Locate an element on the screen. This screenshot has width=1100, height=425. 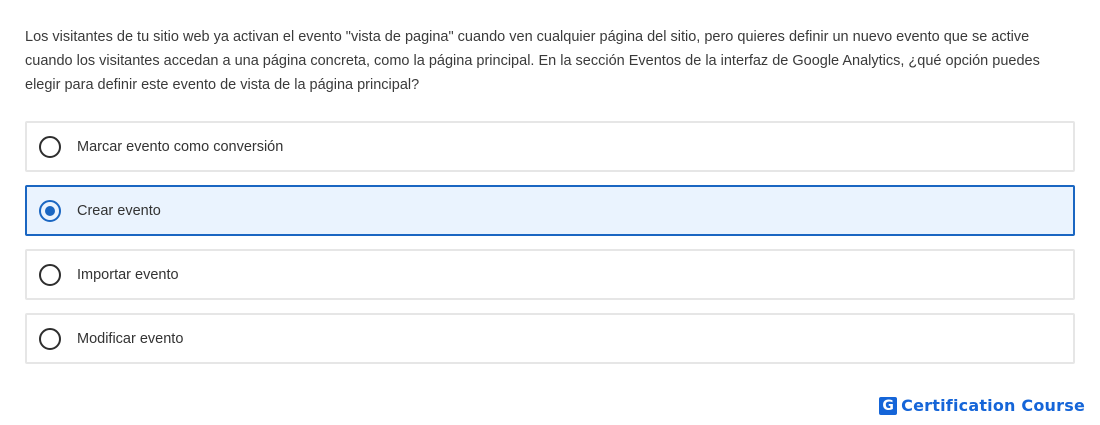
brand-logo-icon: G is located at coordinates (888, 405).